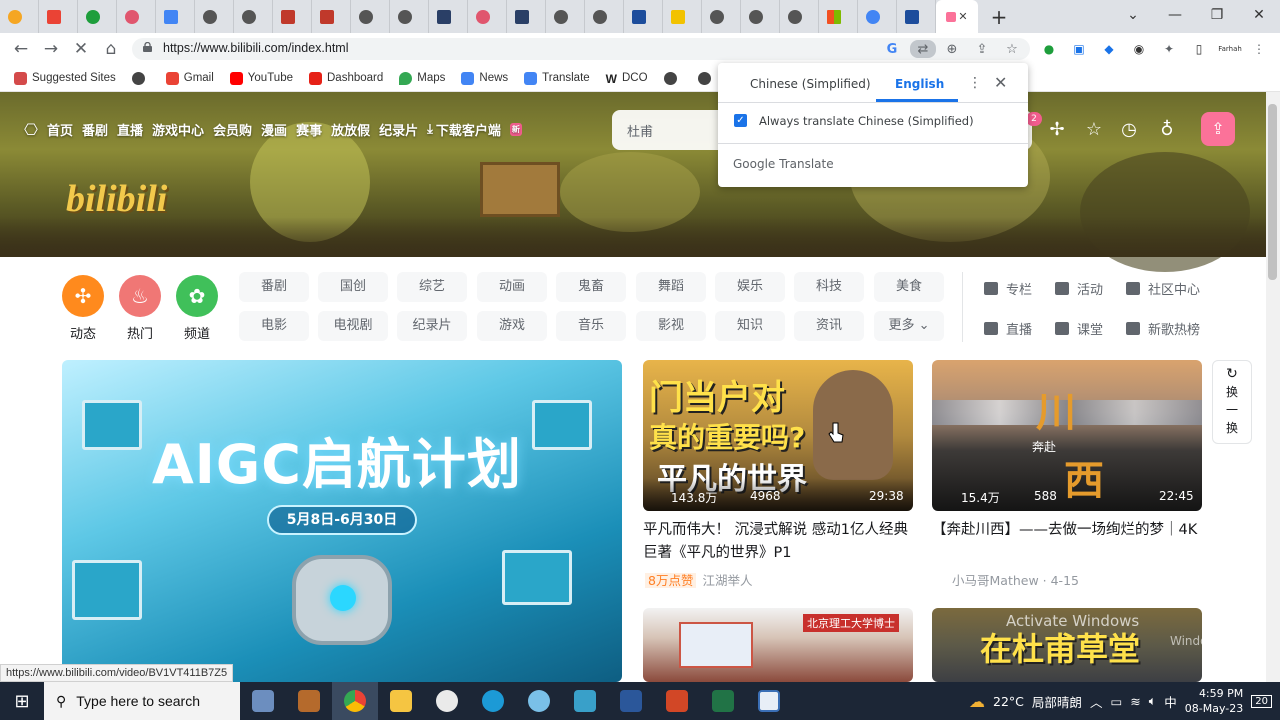 The image size is (1280, 720). Describe the element at coordinates (142, 701) in the screenshot. I see `taskbar-search: ⚲ Type here to search` at that location.